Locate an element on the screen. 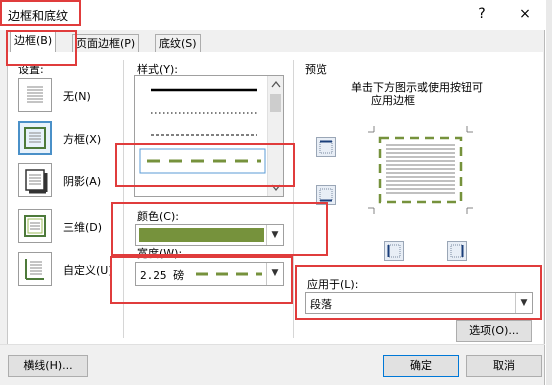  setting-shadow-icon is located at coordinates (35, 180).